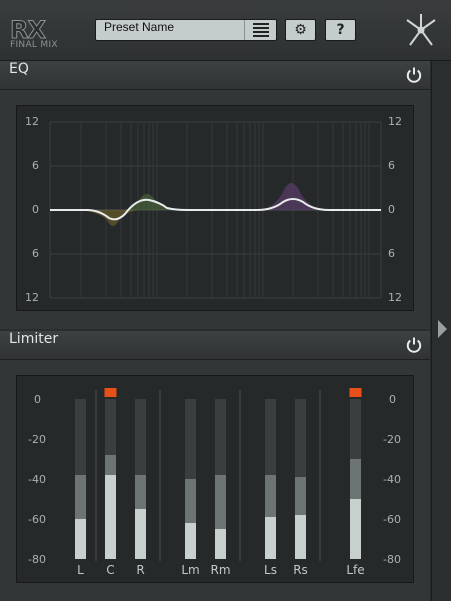  I want to click on limiter-scale-right: 0, so click(392, 399).